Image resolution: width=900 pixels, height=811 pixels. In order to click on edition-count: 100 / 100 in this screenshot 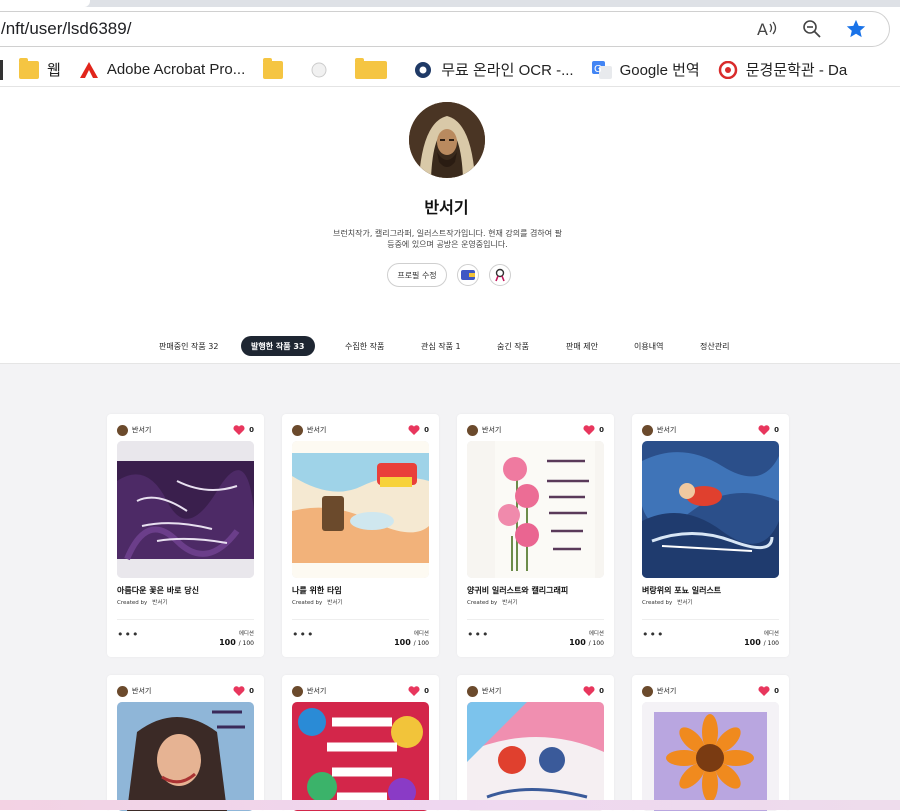, I will do `click(586, 642)`.